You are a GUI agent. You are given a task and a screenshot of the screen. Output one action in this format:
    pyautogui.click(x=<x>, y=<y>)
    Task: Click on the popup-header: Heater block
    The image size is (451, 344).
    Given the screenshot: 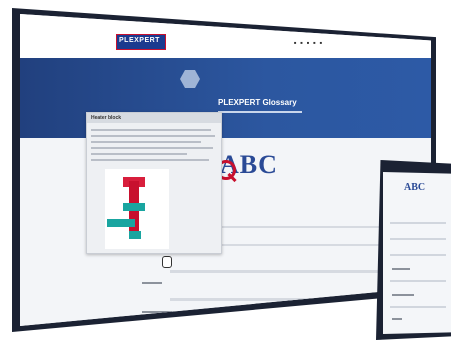 What is the action you would take?
    pyautogui.click(x=154, y=118)
    